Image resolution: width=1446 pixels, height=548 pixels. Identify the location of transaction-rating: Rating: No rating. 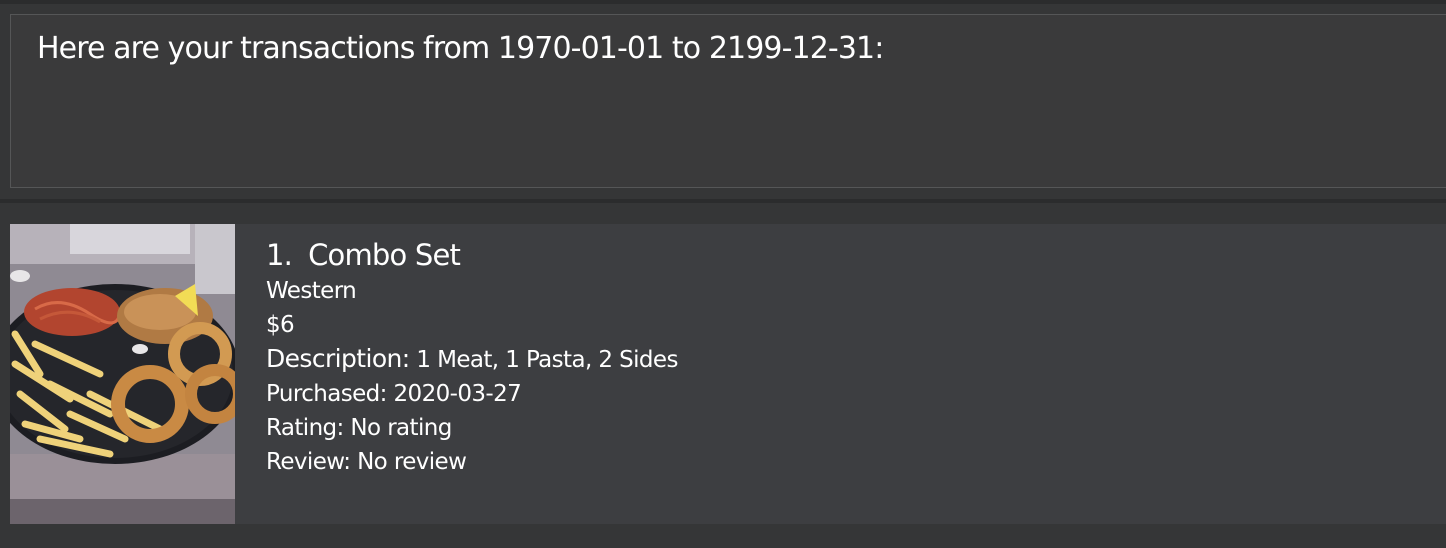
(359, 428).